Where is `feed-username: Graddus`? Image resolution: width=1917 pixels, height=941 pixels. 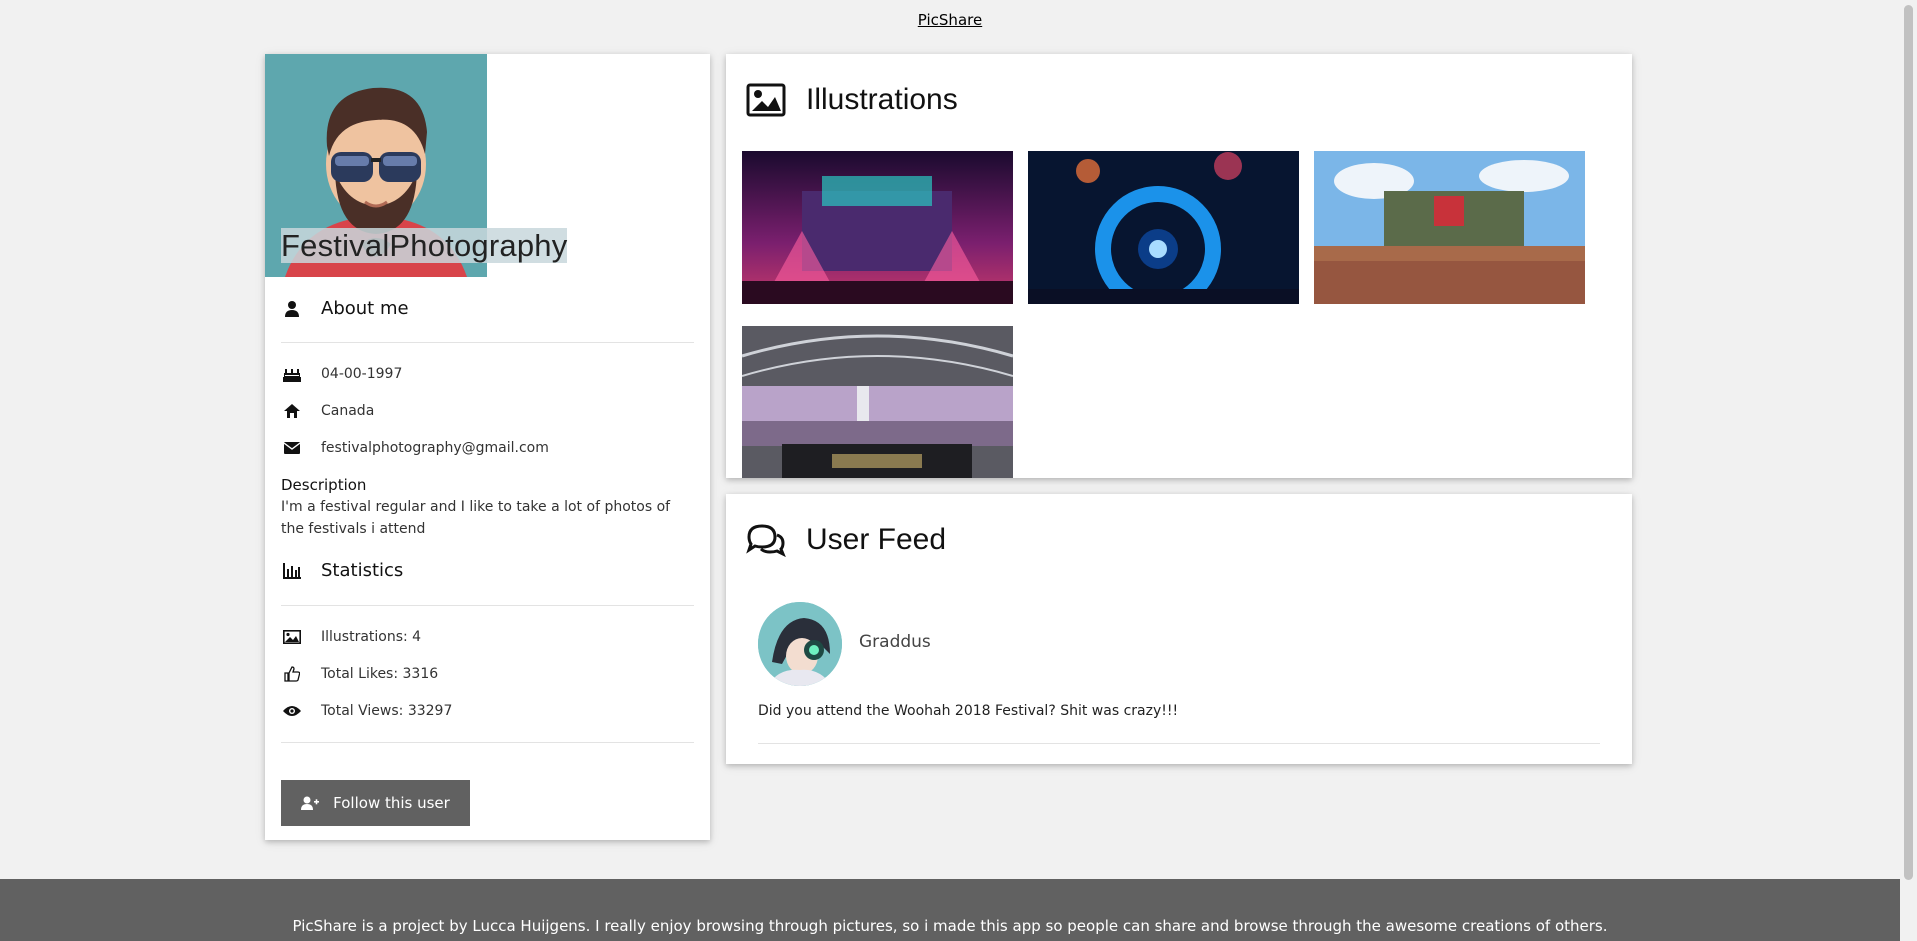
feed-username: Graddus is located at coordinates (895, 642).